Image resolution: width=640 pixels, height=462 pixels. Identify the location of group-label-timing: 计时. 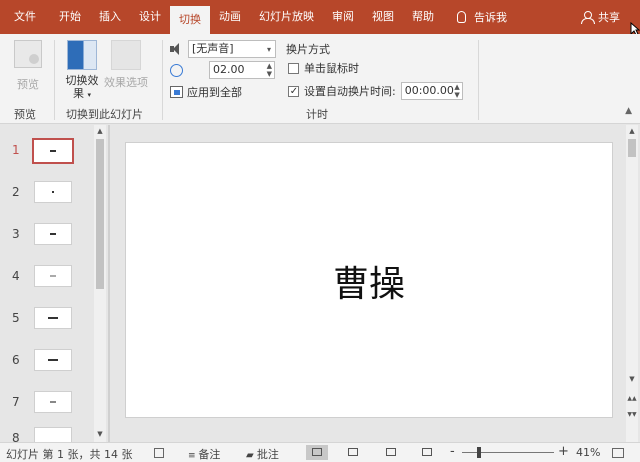
(317, 114).